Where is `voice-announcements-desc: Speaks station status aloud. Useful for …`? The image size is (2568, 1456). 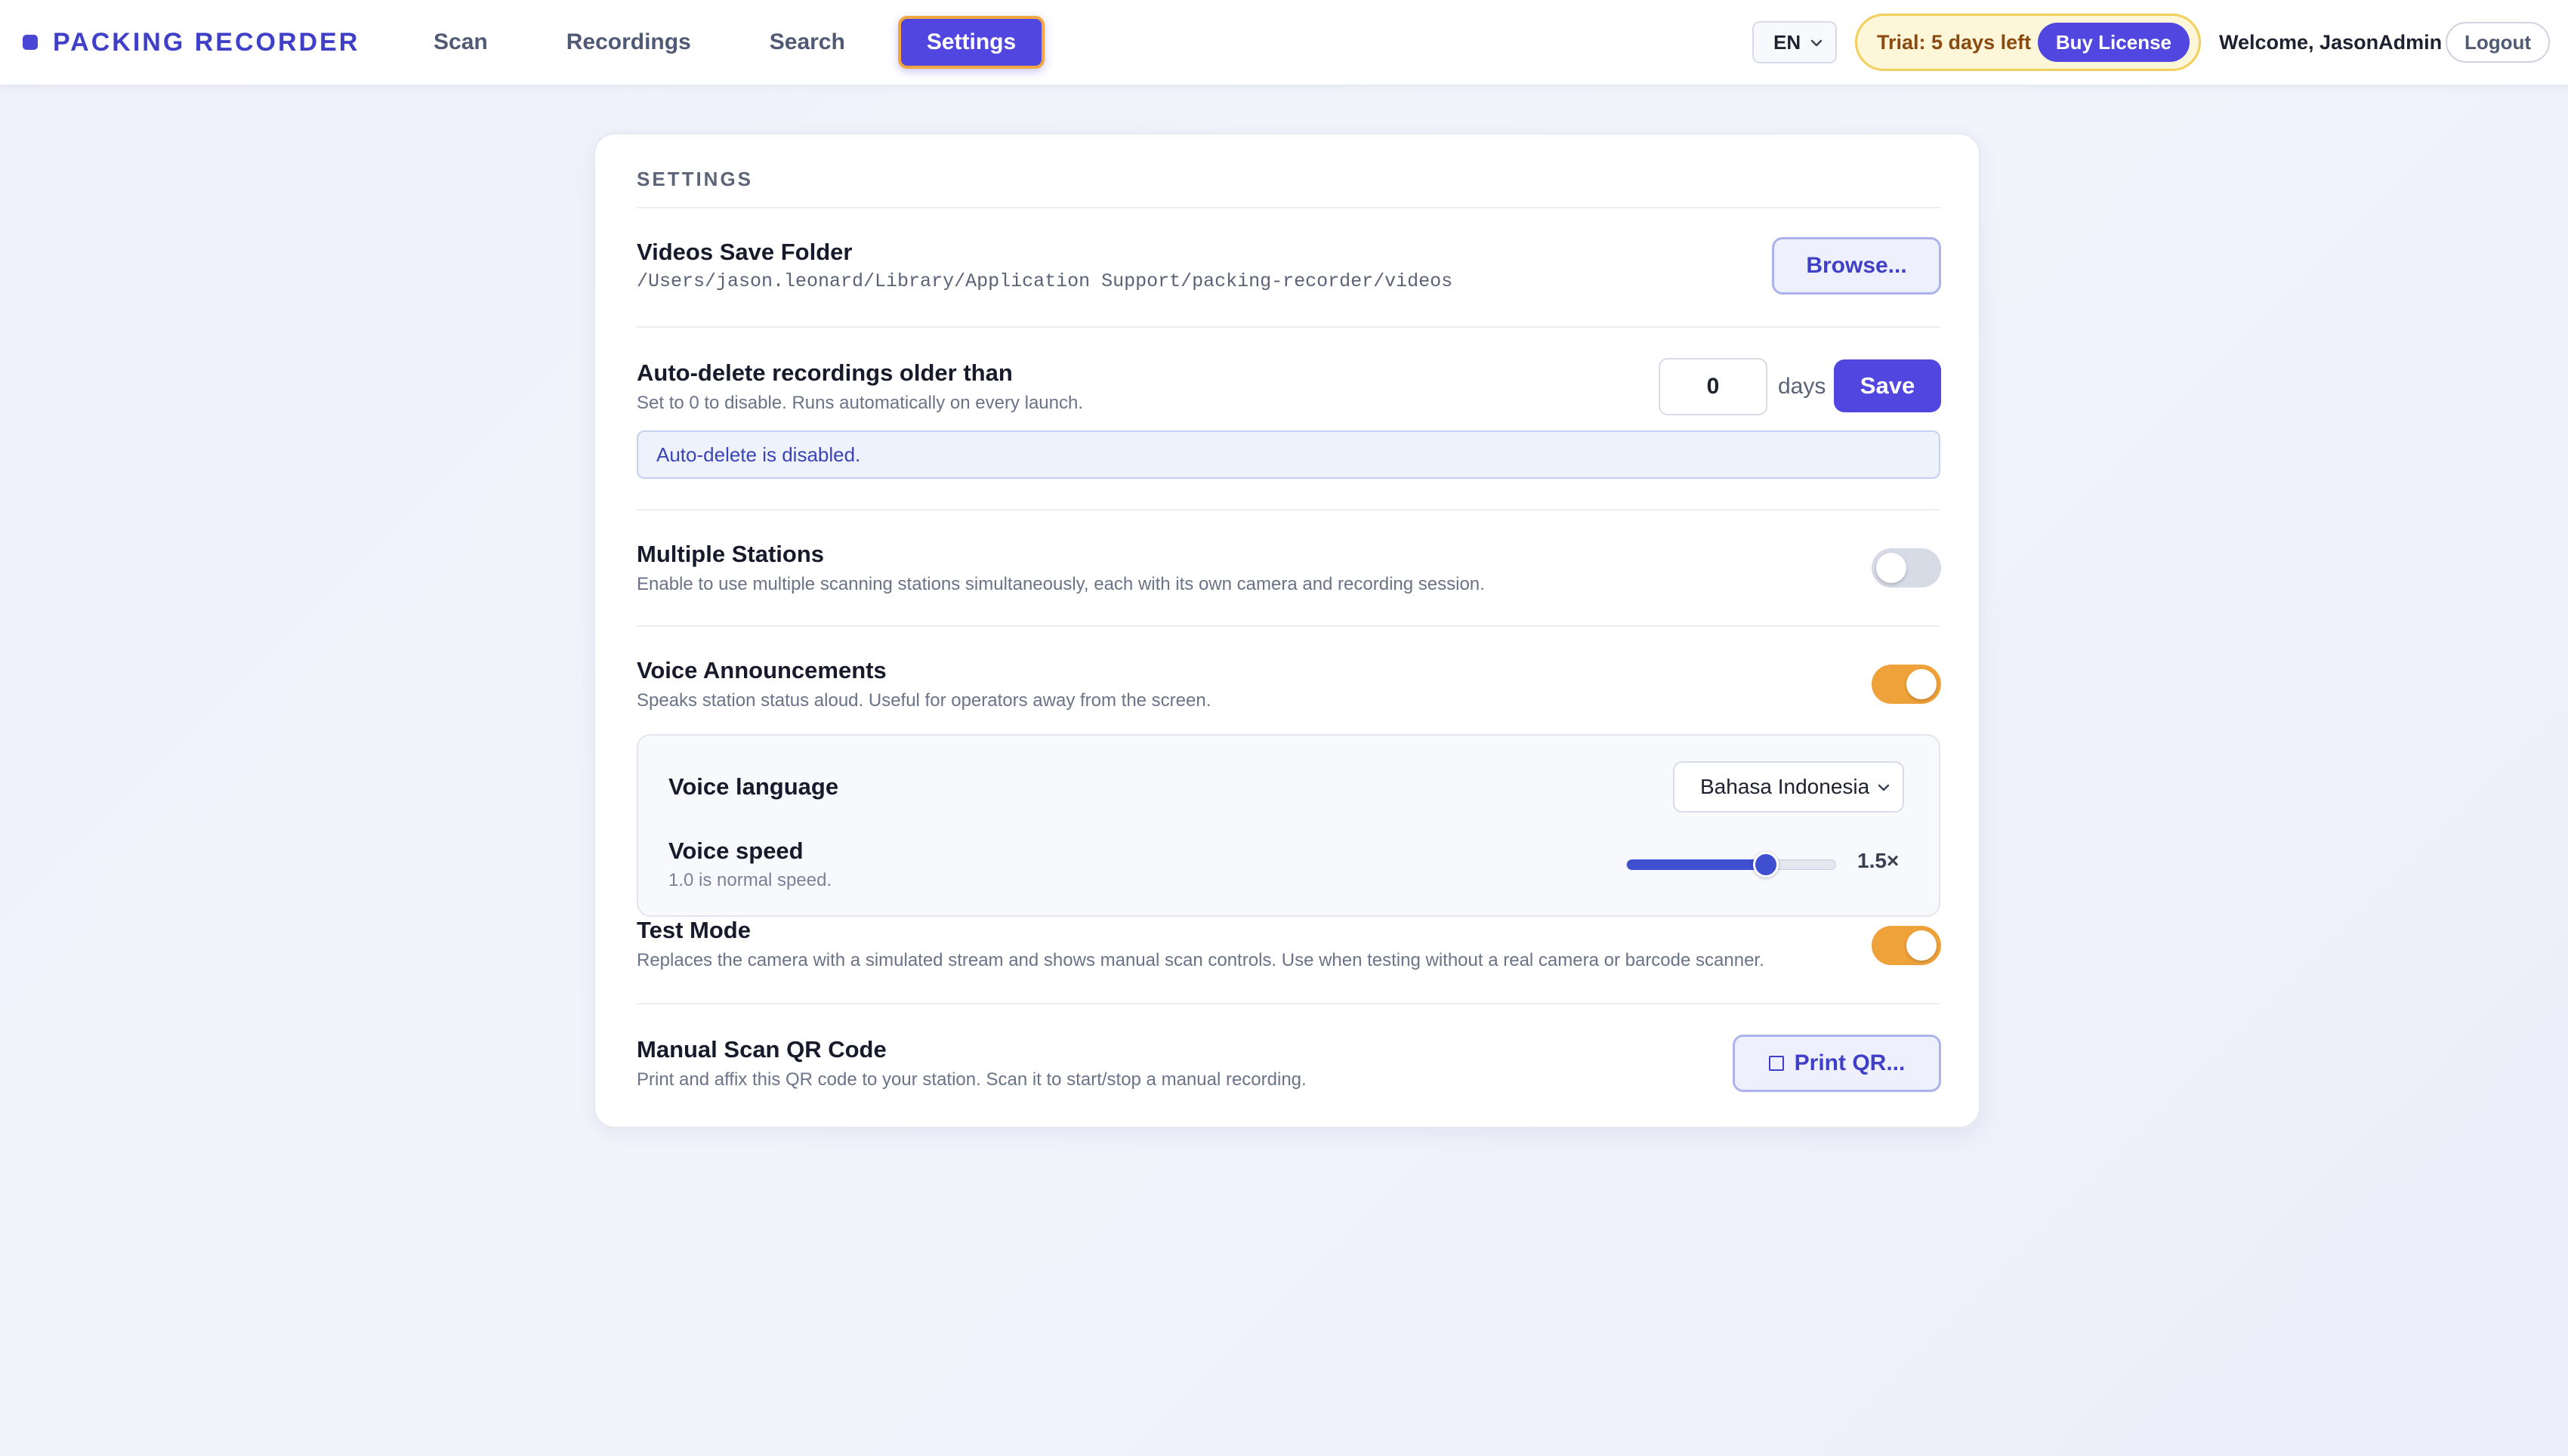 voice-announcements-desc: Speaks station status aloud. Useful for … is located at coordinates (924, 700).